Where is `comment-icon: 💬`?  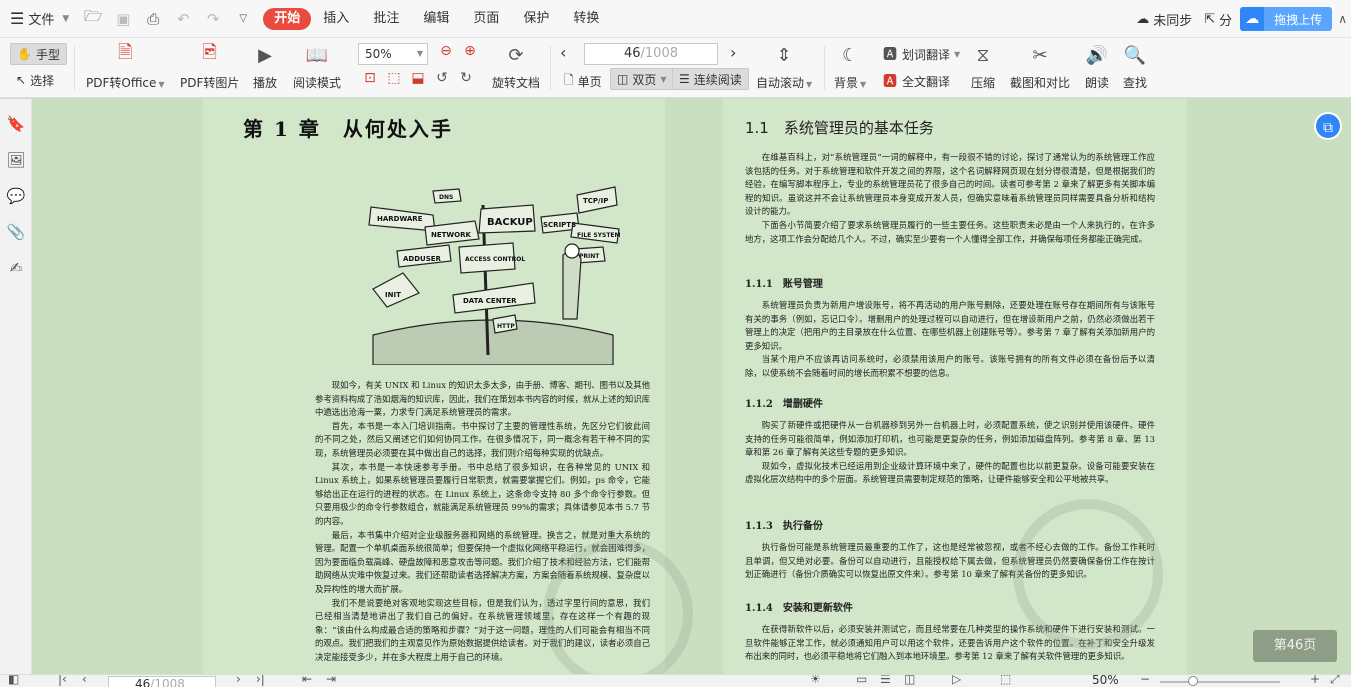
comment-icon: 💬 is located at coordinates (16, 197).